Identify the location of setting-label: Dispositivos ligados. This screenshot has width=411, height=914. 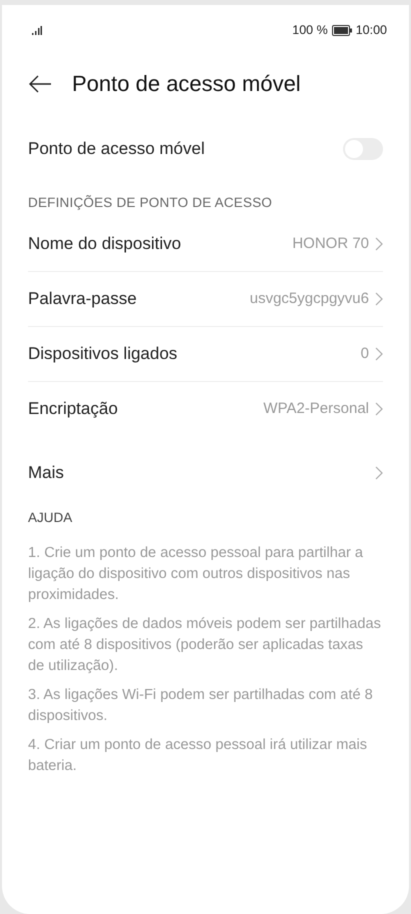
(103, 354).